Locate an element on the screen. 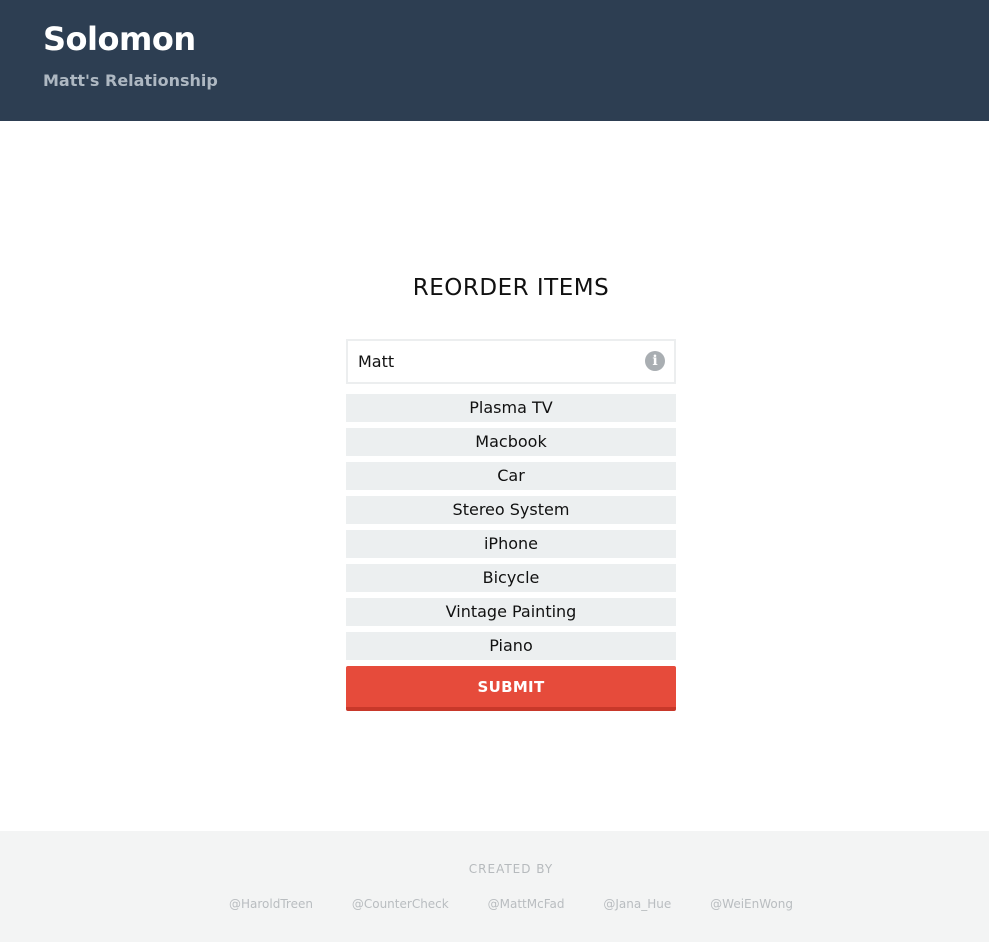  reorder-item: Piano is located at coordinates (511, 646).